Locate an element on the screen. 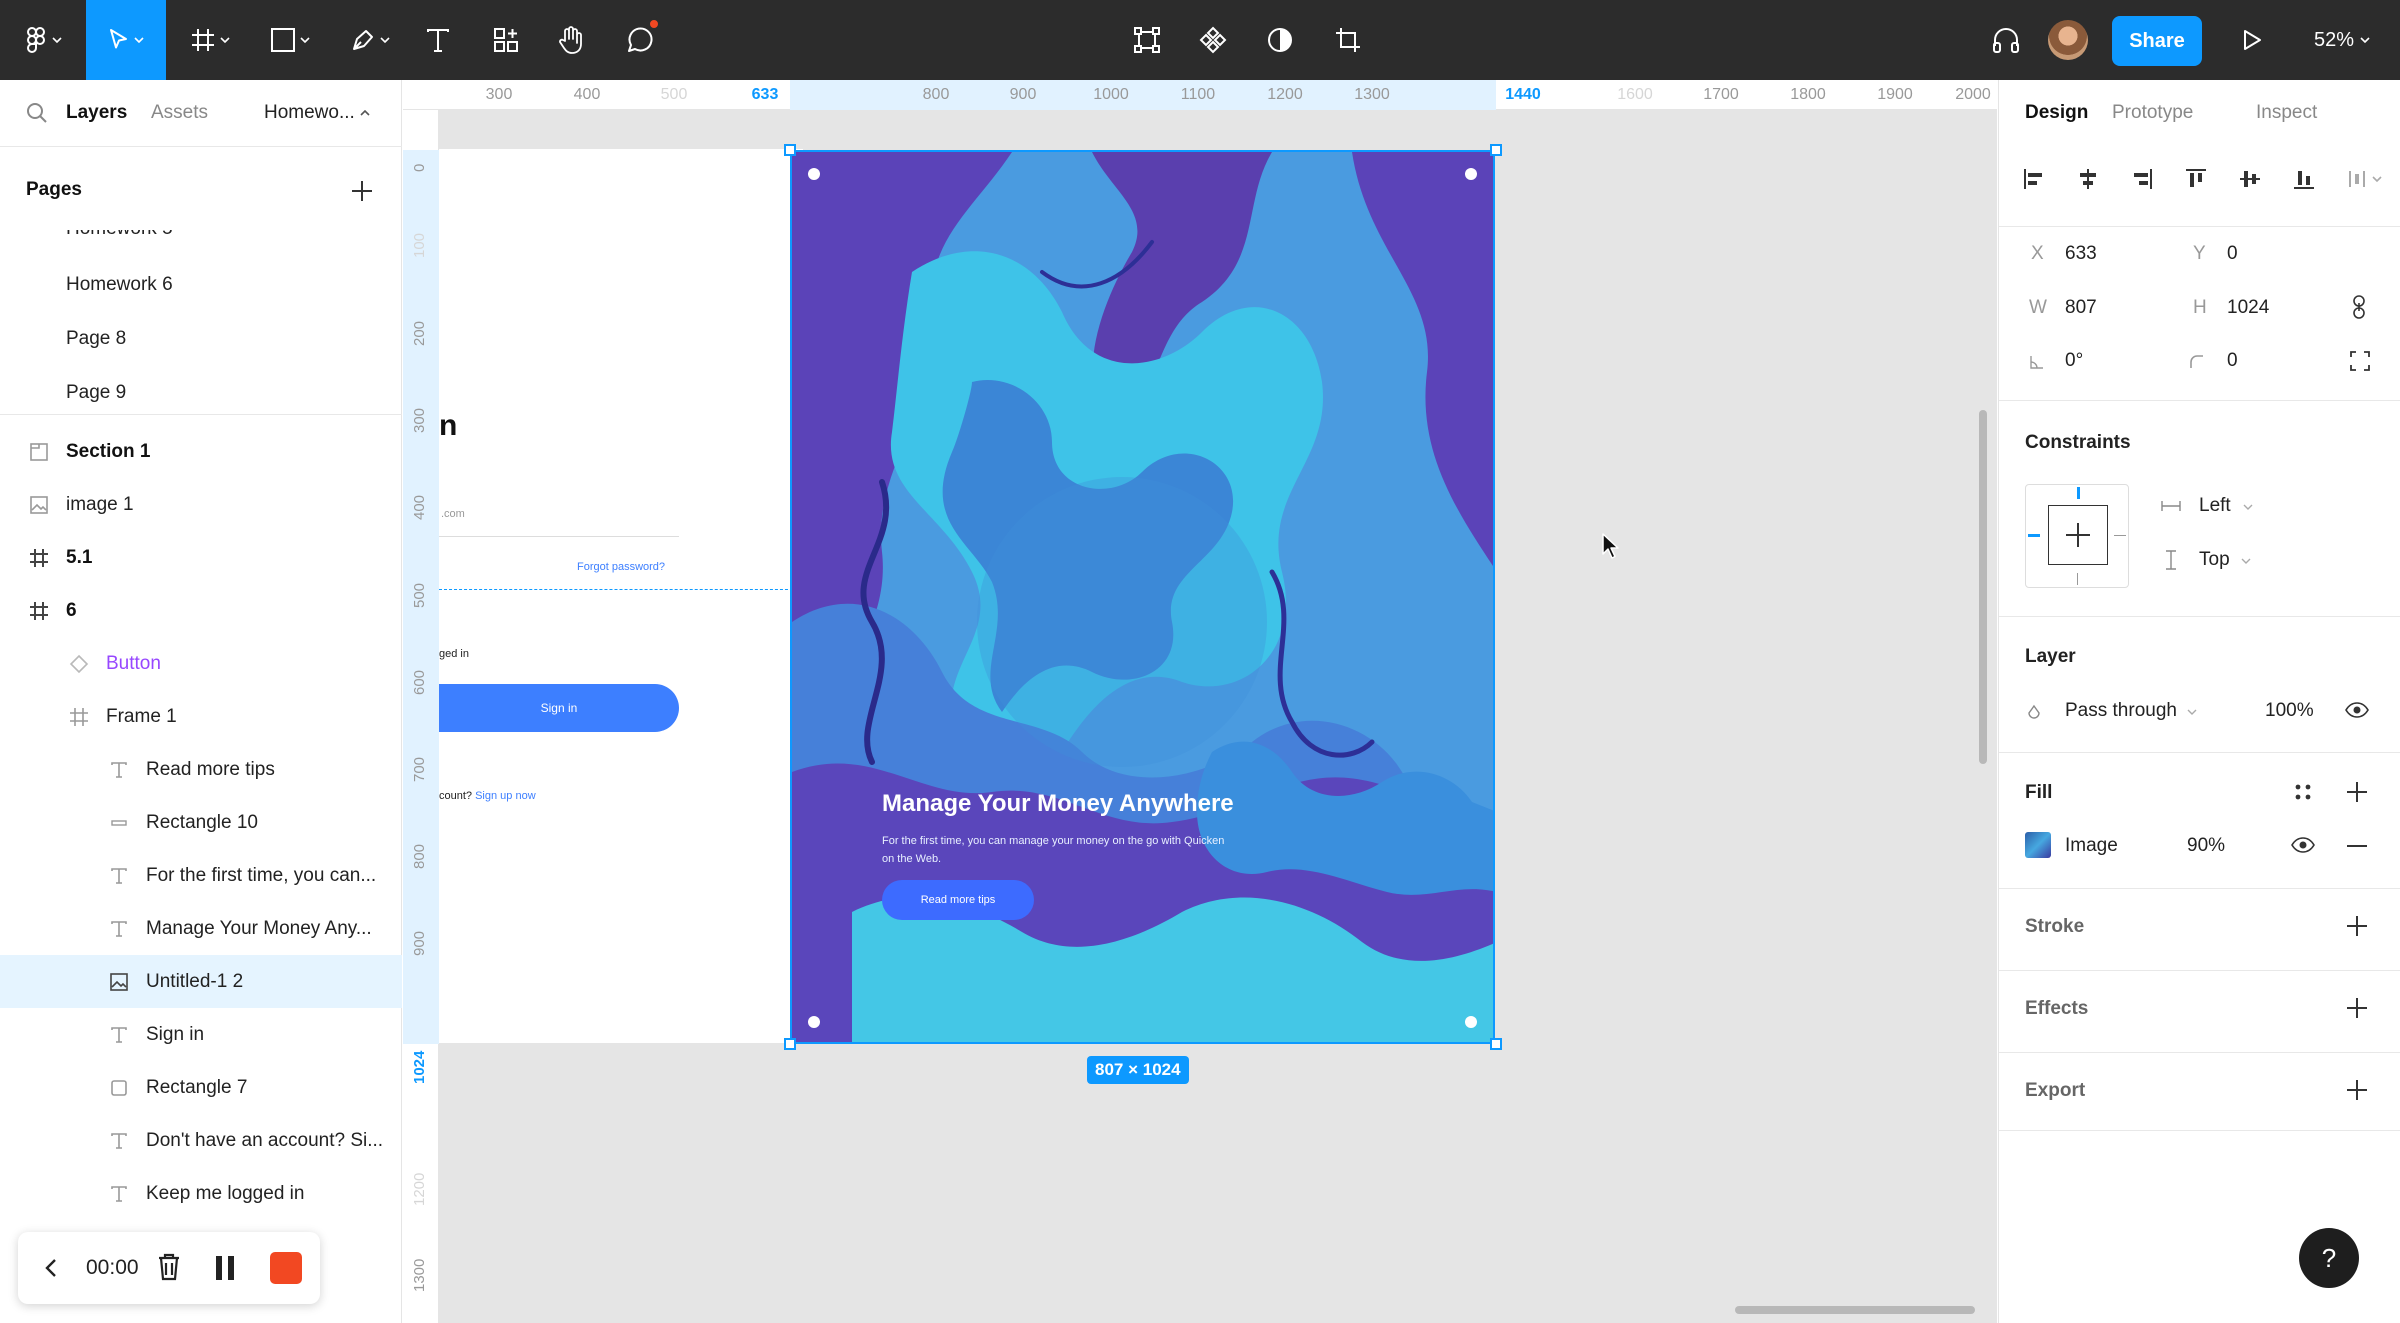  layer-row-section-1: Section 1 is located at coordinates (201, 451).